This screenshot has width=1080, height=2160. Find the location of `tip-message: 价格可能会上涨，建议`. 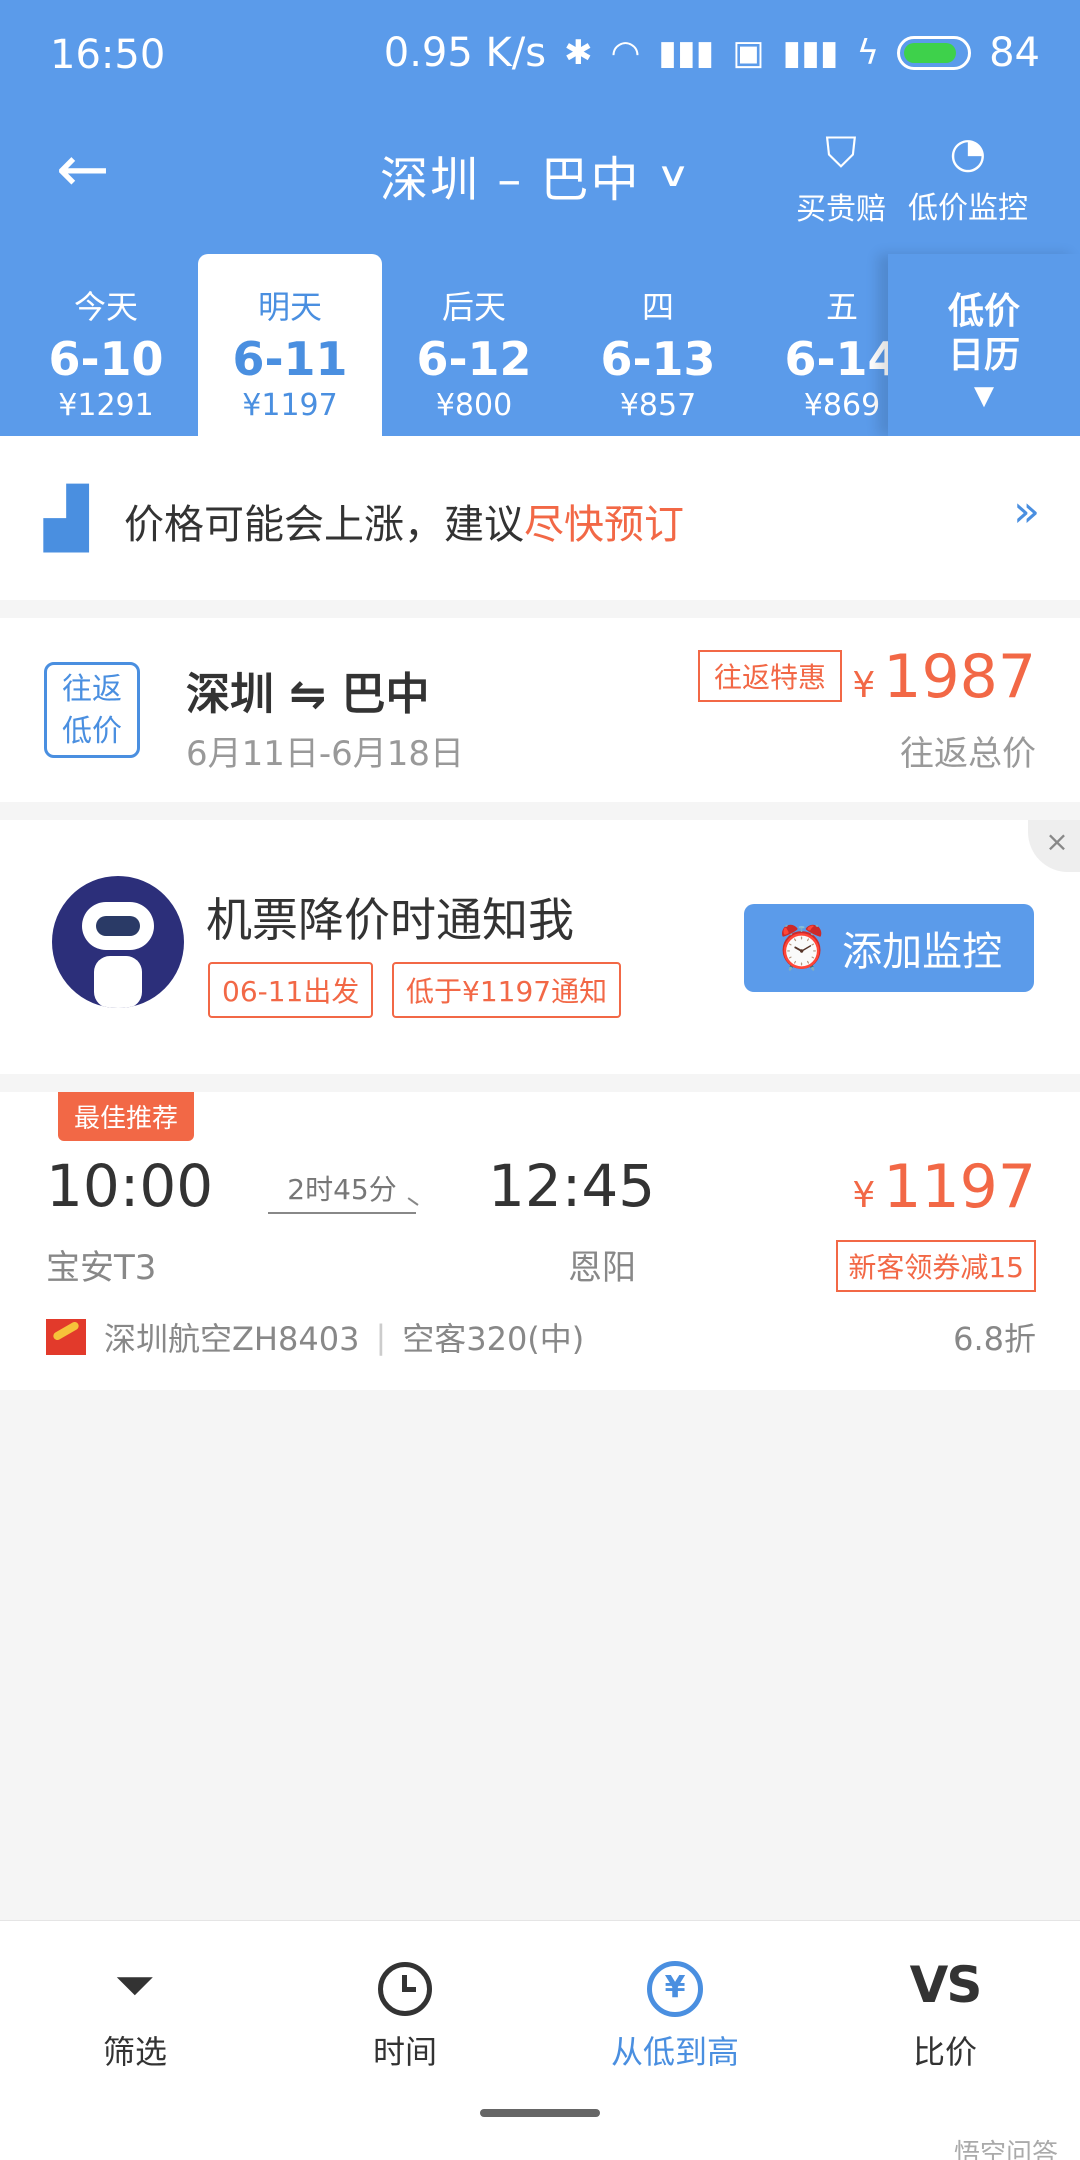

tip-message: 价格可能会上涨，建议 is located at coordinates (324, 525).